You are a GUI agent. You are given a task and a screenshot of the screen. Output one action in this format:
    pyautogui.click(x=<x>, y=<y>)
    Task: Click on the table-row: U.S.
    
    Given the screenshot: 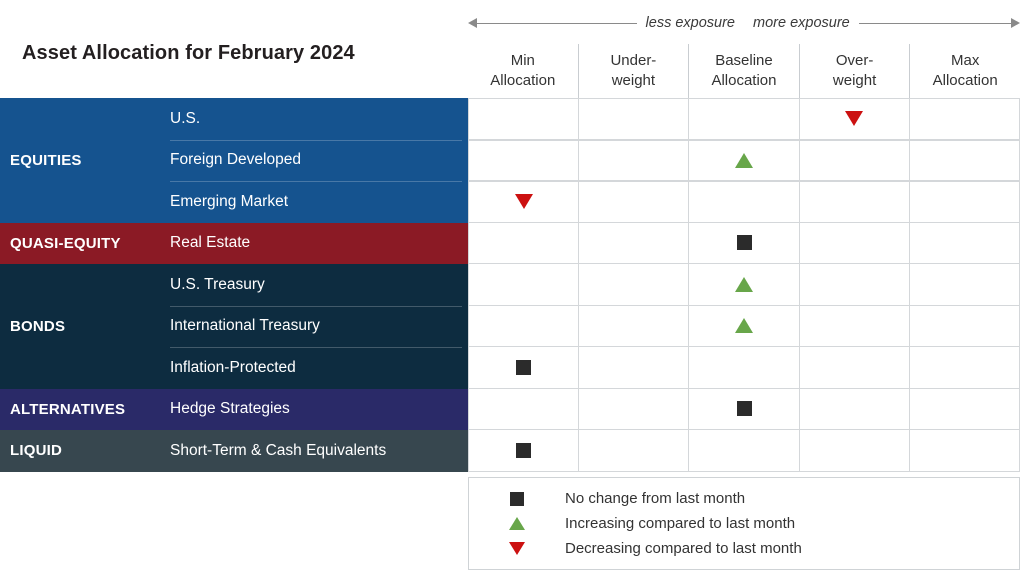 What is the action you would take?
    pyautogui.click(x=590, y=119)
    